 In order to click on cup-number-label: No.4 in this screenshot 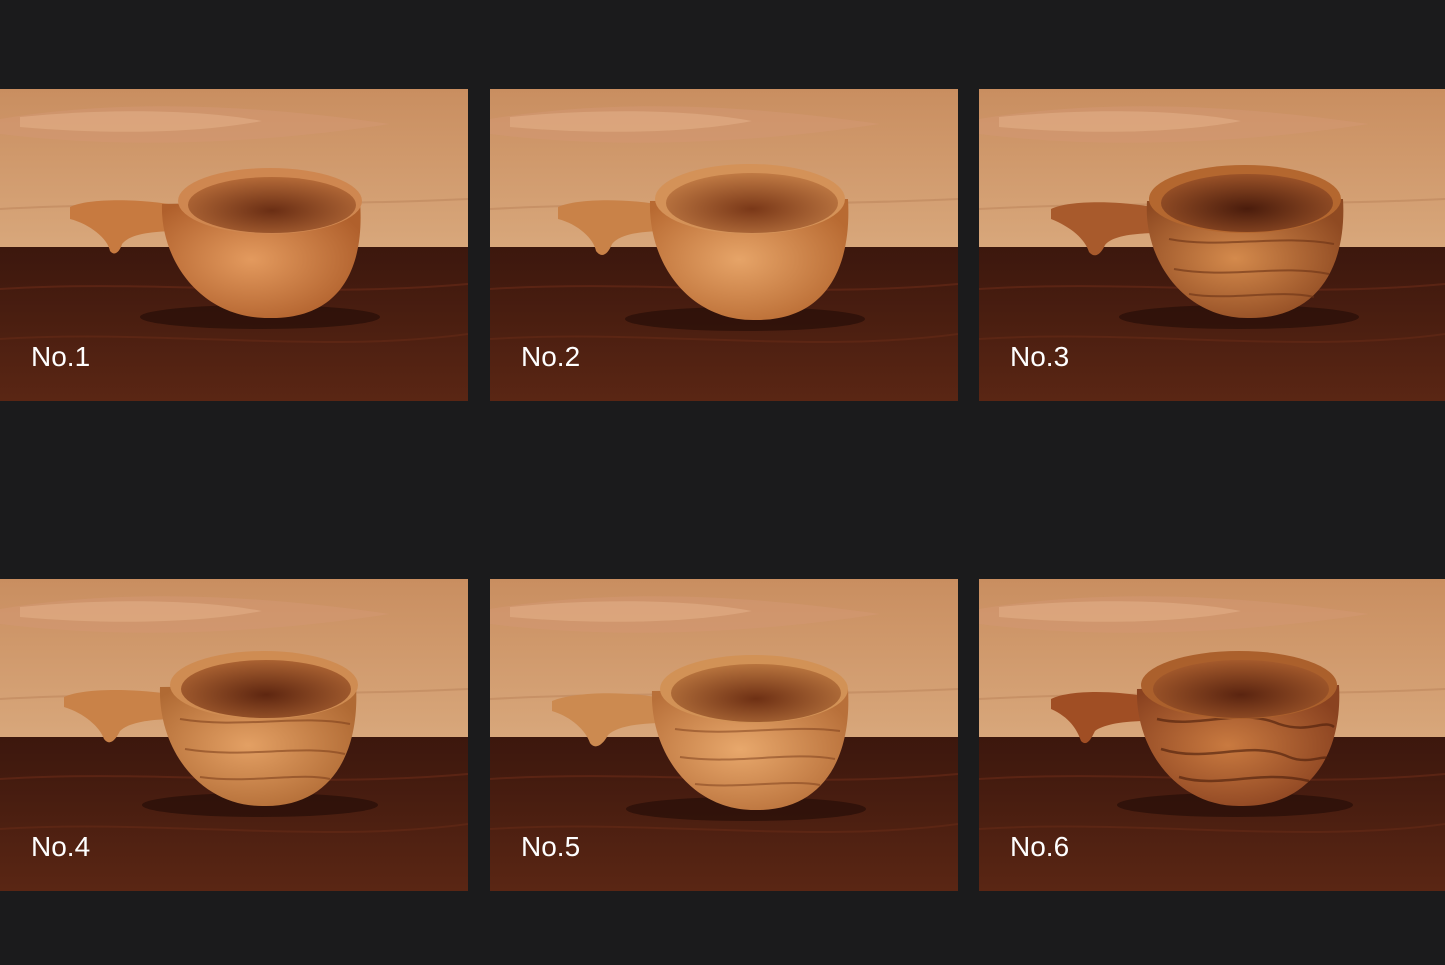, I will do `click(61, 846)`.